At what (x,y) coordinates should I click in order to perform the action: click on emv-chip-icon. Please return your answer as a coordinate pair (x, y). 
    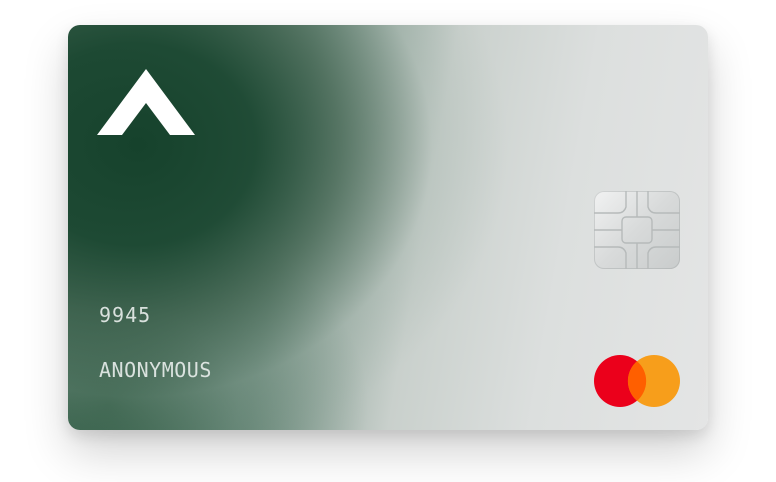
    Looking at the image, I should click on (637, 230).